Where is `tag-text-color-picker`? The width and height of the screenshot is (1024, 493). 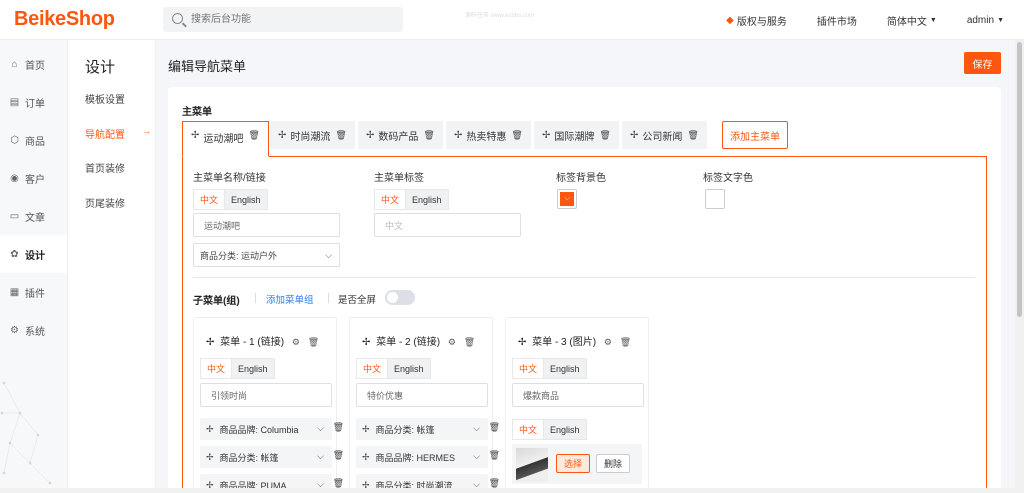
tag-text-color-picker is located at coordinates (715, 199).